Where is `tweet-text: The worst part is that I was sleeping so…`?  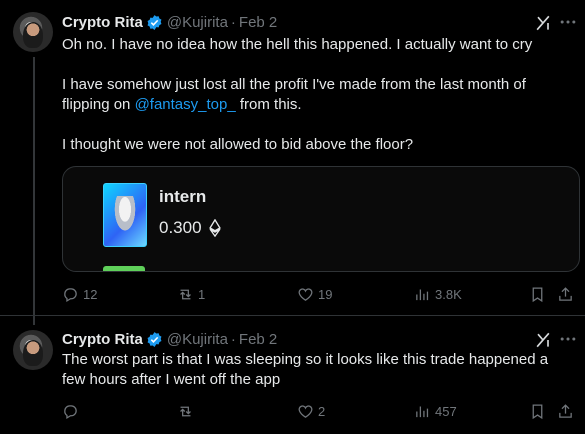
tweet-text: The worst part is that I was sleeping so… is located at coordinates (305, 369).